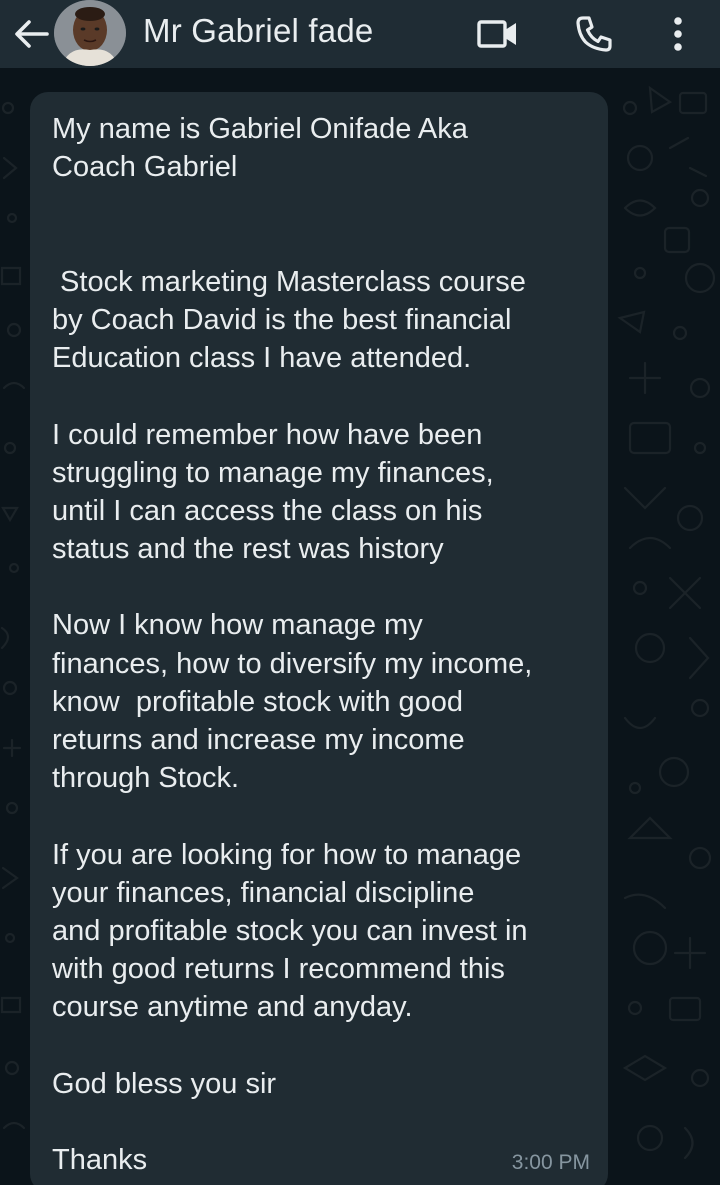 This screenshot has width=720, height=1185. Describe the element at coordinates (289, 281) in the screenshot. I see `message-line: Stock marketing Masterclass course` at that location.